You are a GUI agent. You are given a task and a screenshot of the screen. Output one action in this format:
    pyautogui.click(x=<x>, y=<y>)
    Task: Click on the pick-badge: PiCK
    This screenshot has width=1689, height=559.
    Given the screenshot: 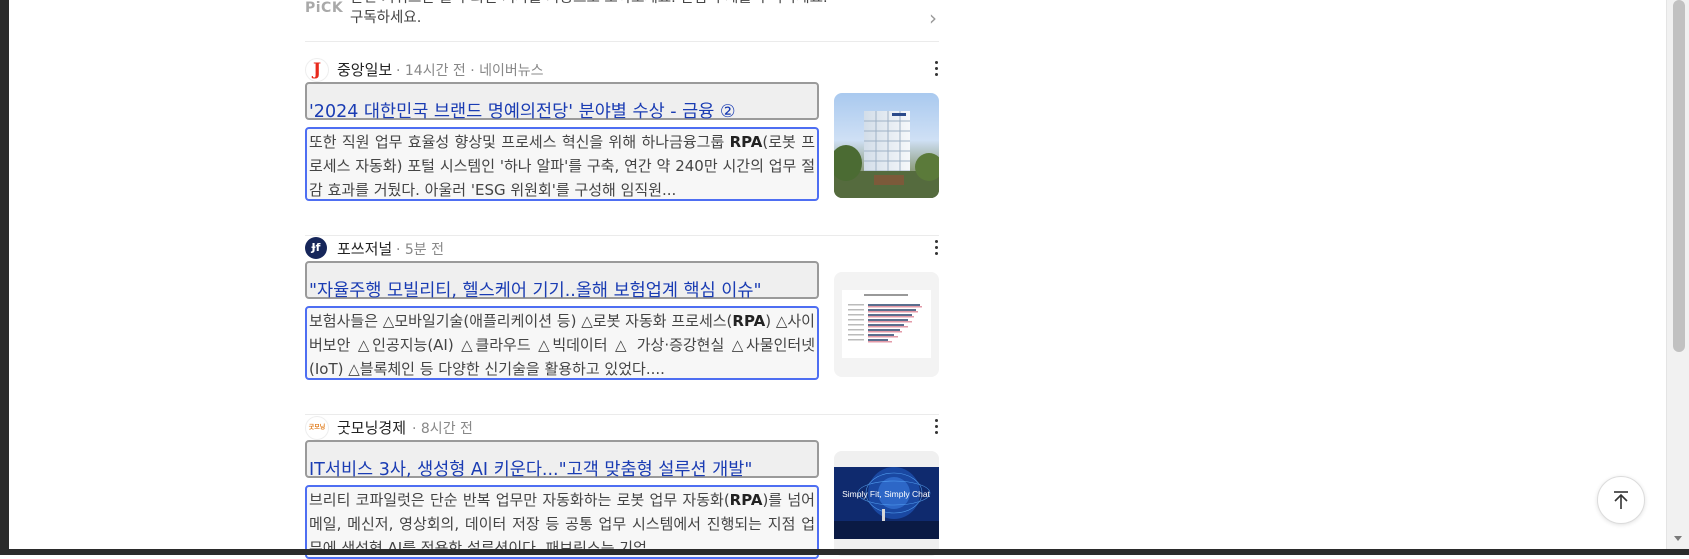 What is the action you would take?
    pyautogui.click(x=324, y=8)
    